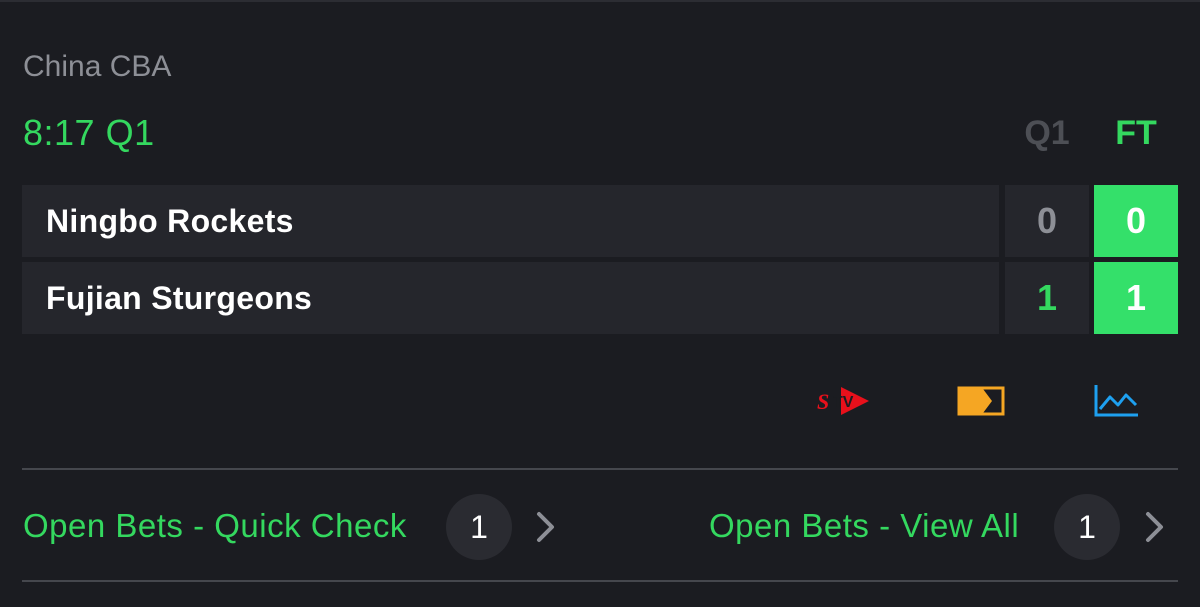  Describe the element at coordinates (982, 401) in the screenshot. I see `match-tracker-icon` at that location.